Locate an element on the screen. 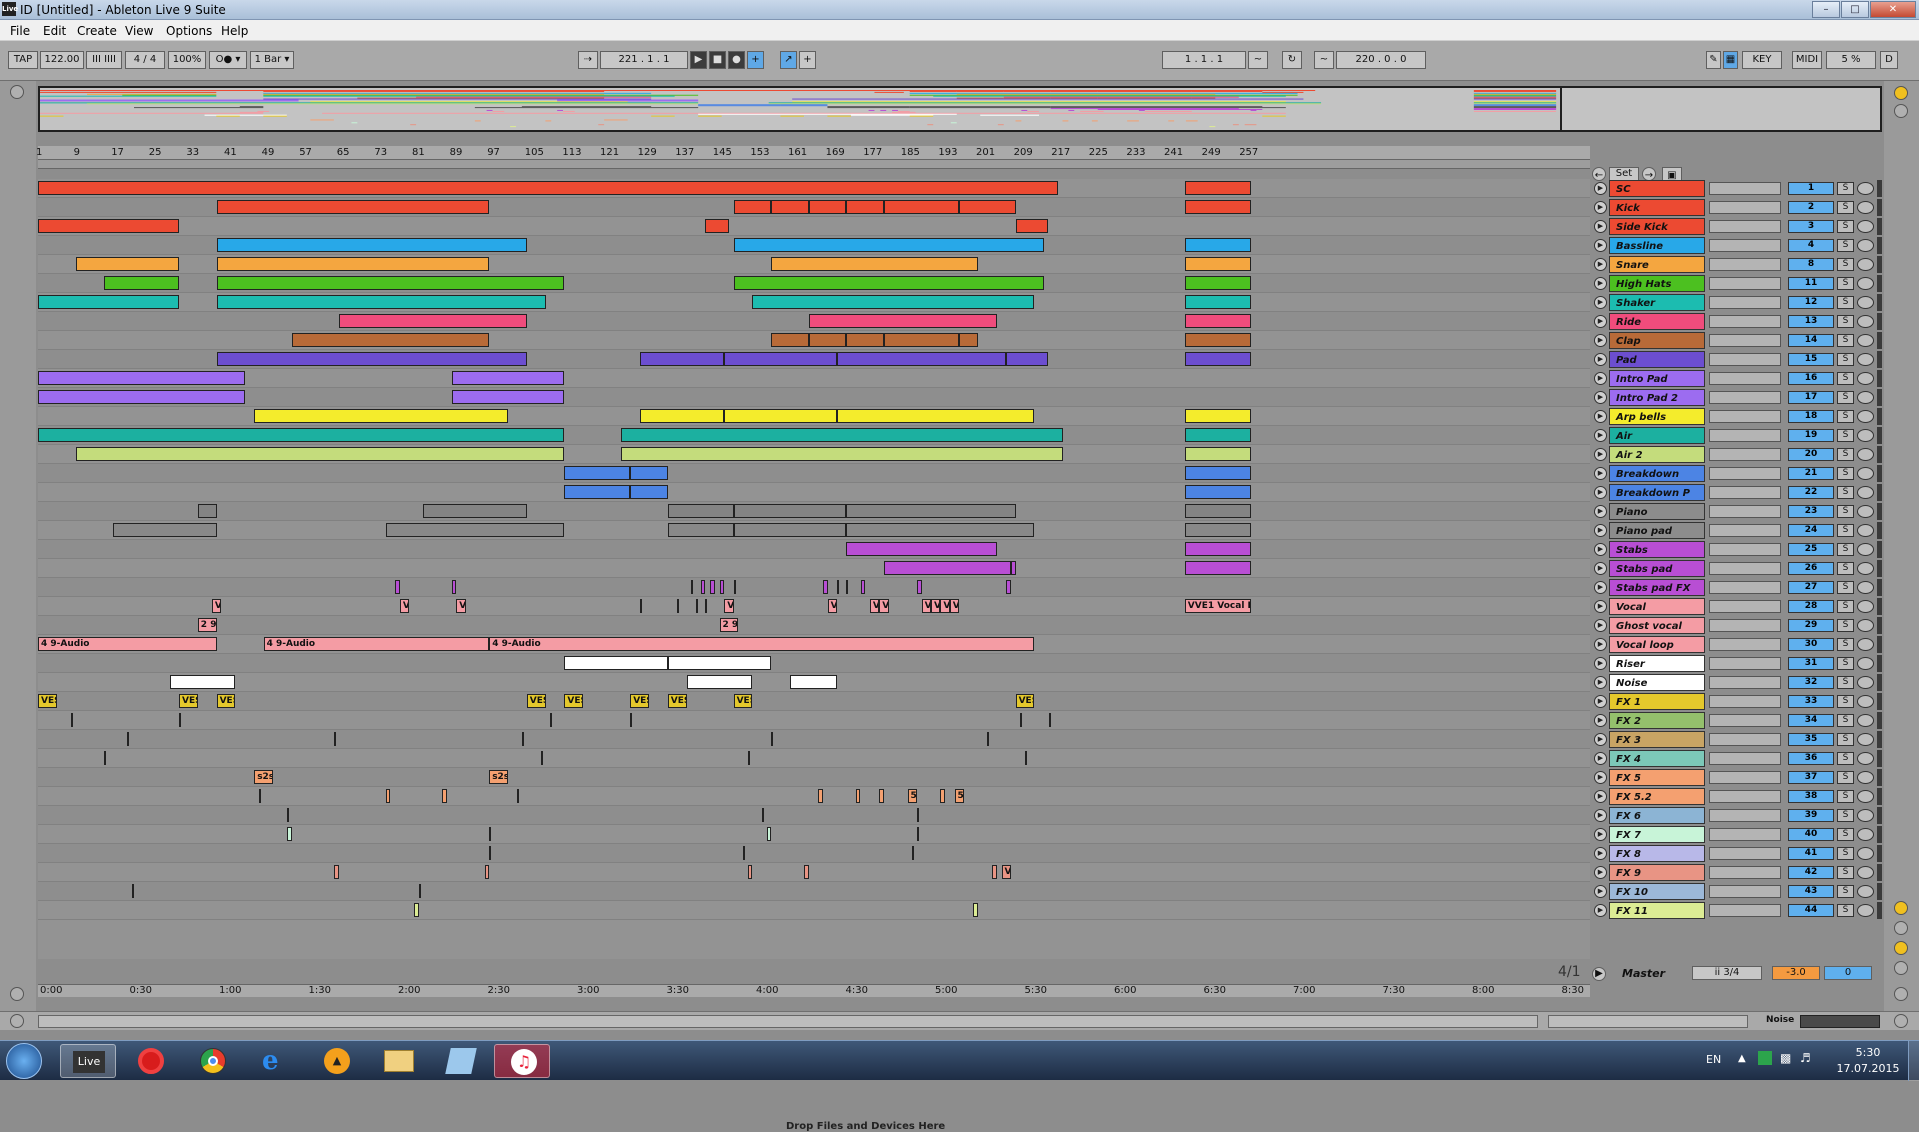  track-activator: 26 is located at coordinates (1811, 568).